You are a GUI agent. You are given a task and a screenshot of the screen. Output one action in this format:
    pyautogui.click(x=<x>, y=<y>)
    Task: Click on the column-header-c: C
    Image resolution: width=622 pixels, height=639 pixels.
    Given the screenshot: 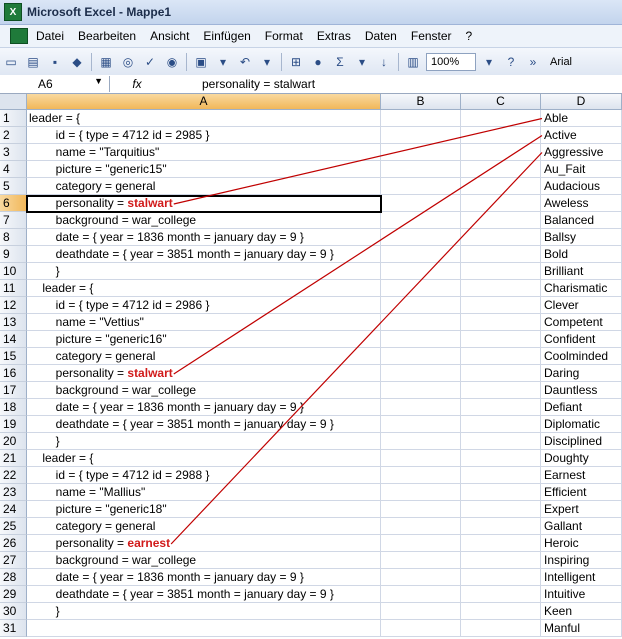 What is the action you would take?
    pyautogui.click(x=501, y=102)
    